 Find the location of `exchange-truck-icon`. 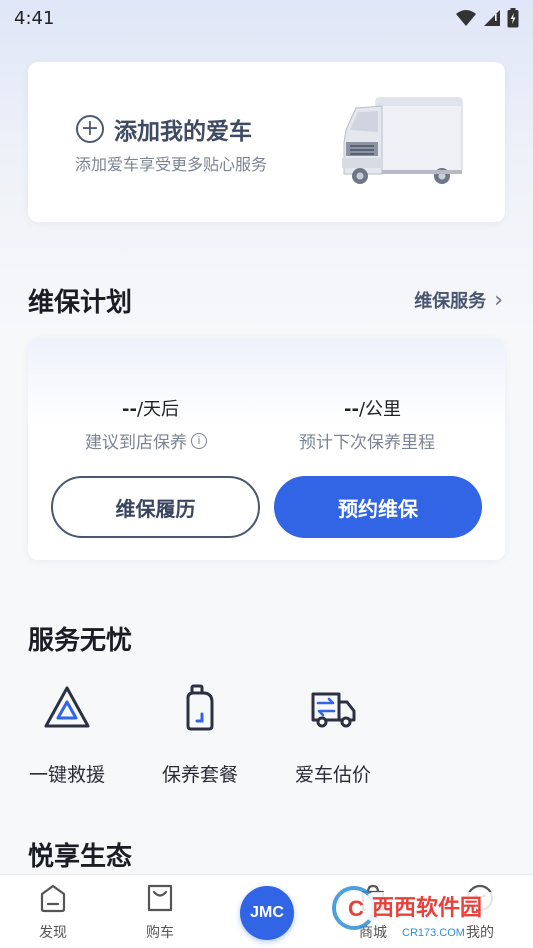

exchange-truck-icon is located at coordinates (333, 710).